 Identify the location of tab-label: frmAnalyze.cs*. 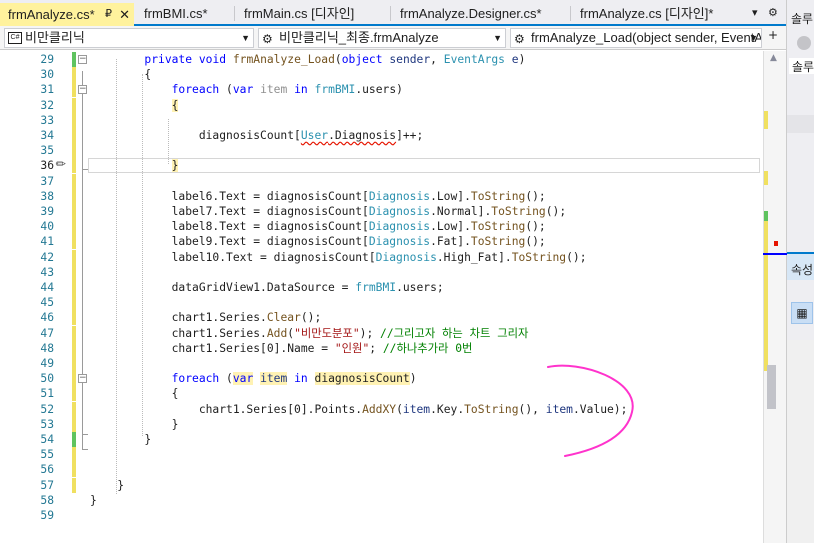
(51, 14).